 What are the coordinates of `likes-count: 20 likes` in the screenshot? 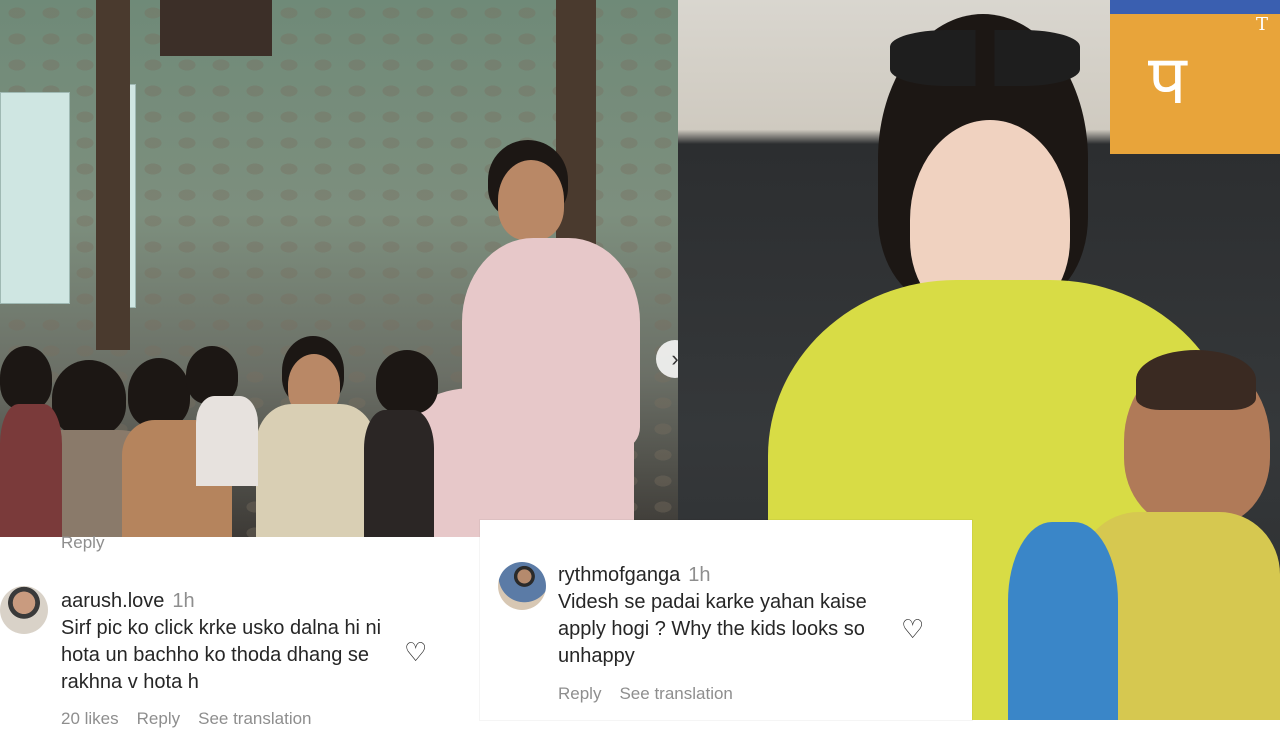 It's located at (90, 718).